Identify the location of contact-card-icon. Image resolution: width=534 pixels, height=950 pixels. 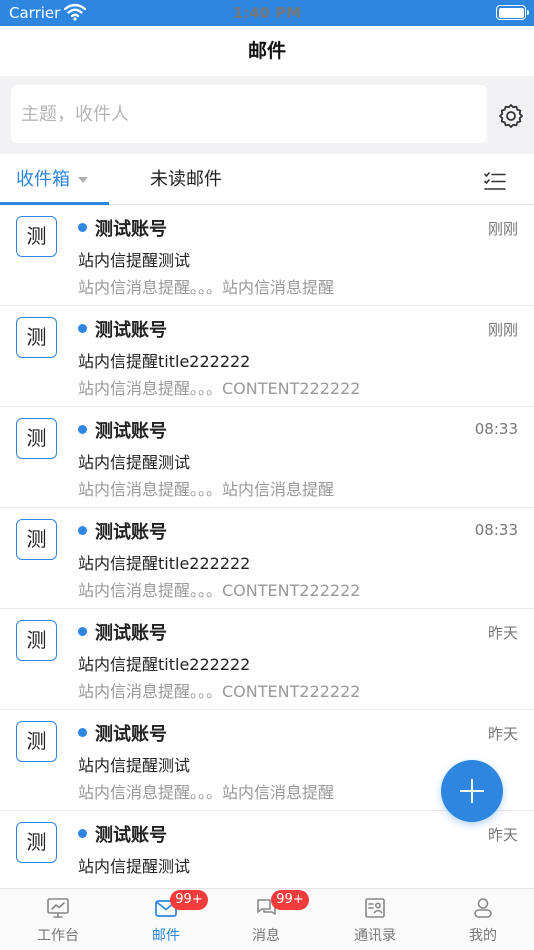
(375, 908).